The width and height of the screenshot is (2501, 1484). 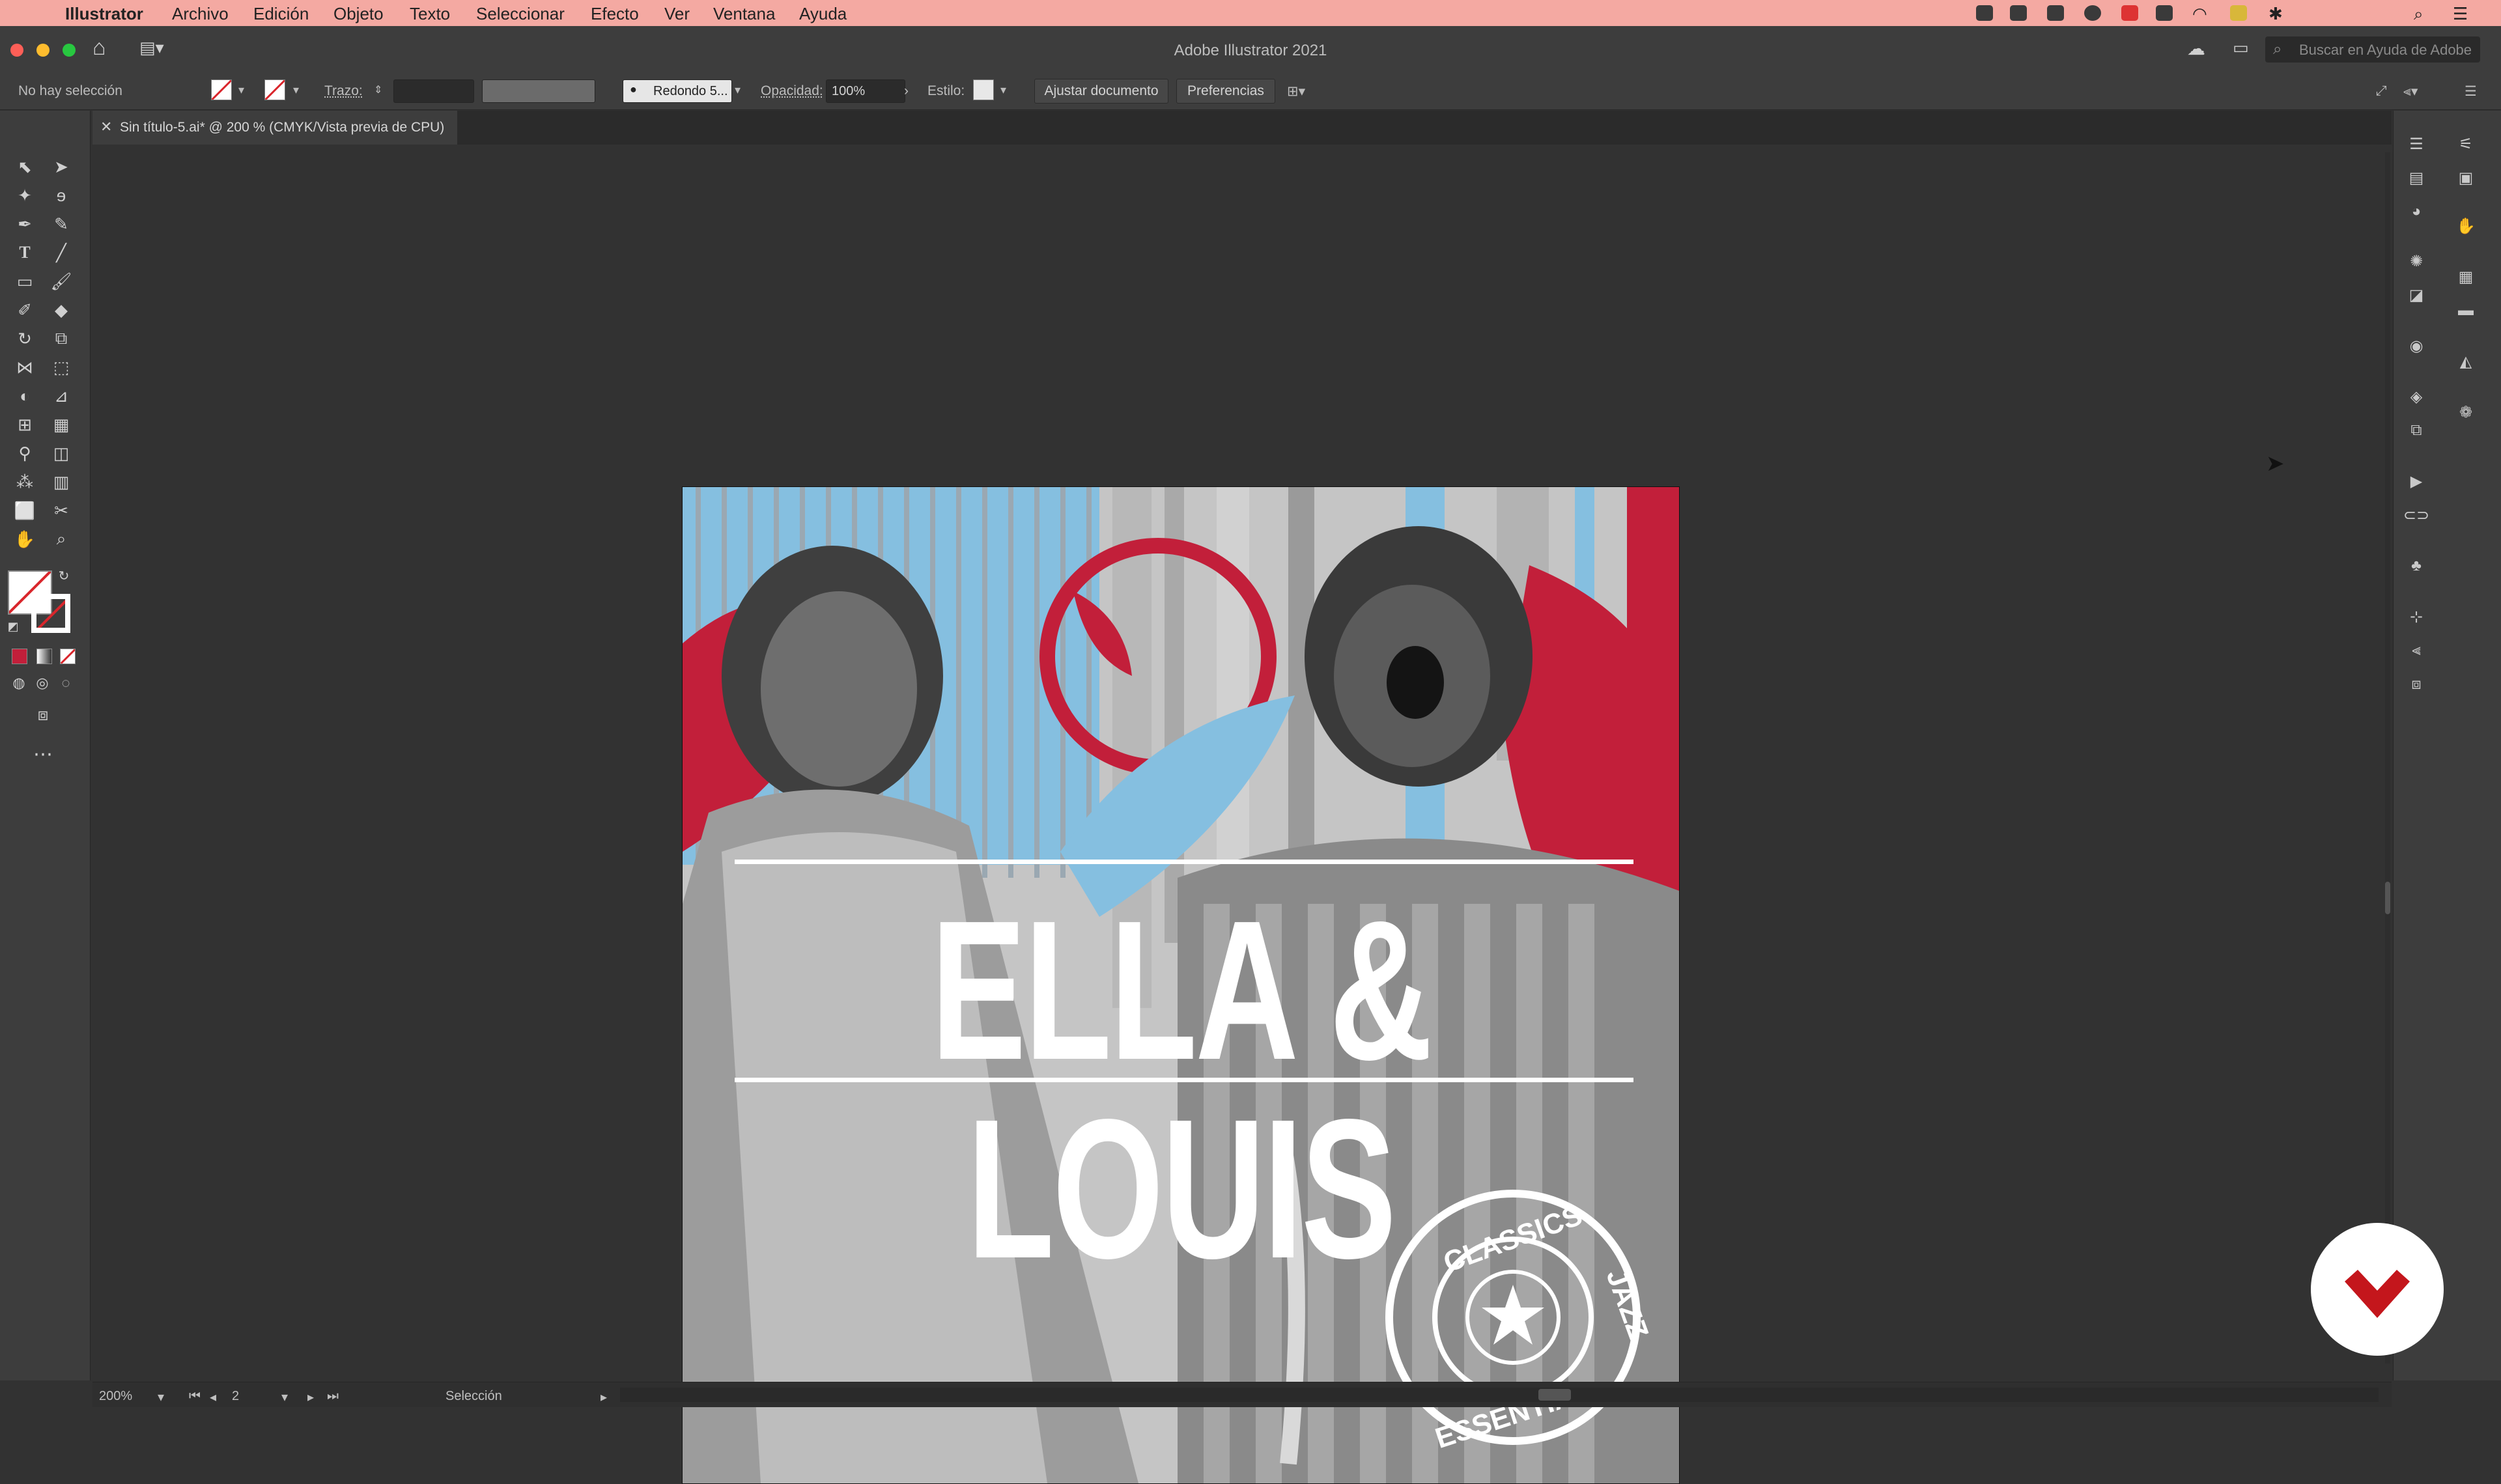 What do you see at coordinates (24, 167) in the screenshot?
I see `selection-tool-icon: ⬉` at bounding box center [24, 167].